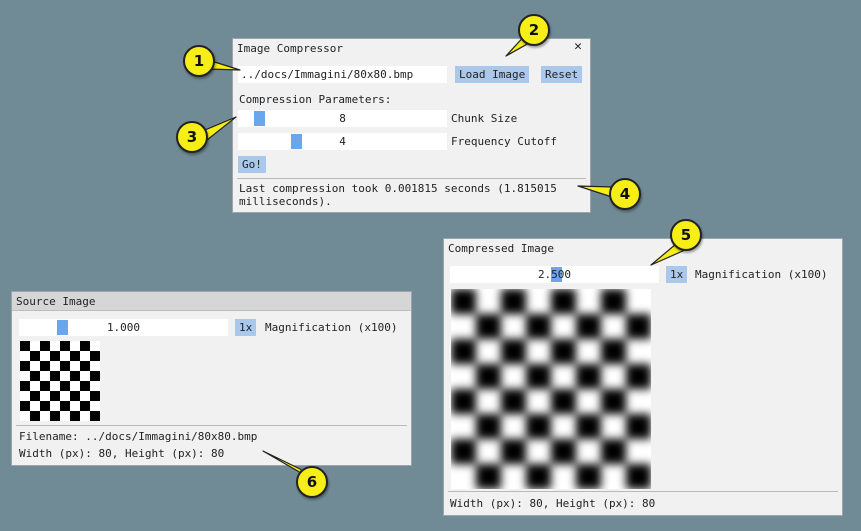  What do you see at coordinates (312, 482) in the screenshot?
I see `callout-6-badge: 6` at bounding box center [312, 482].